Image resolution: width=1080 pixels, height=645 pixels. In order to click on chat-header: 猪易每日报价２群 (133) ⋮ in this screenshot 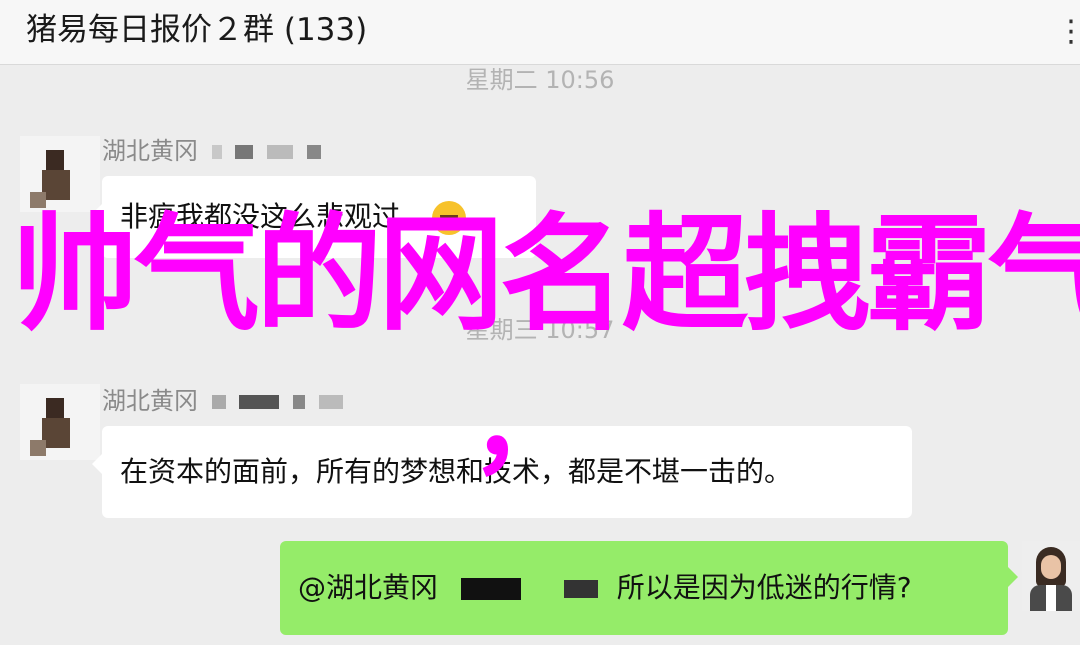, I will do `click(540, 32)`.